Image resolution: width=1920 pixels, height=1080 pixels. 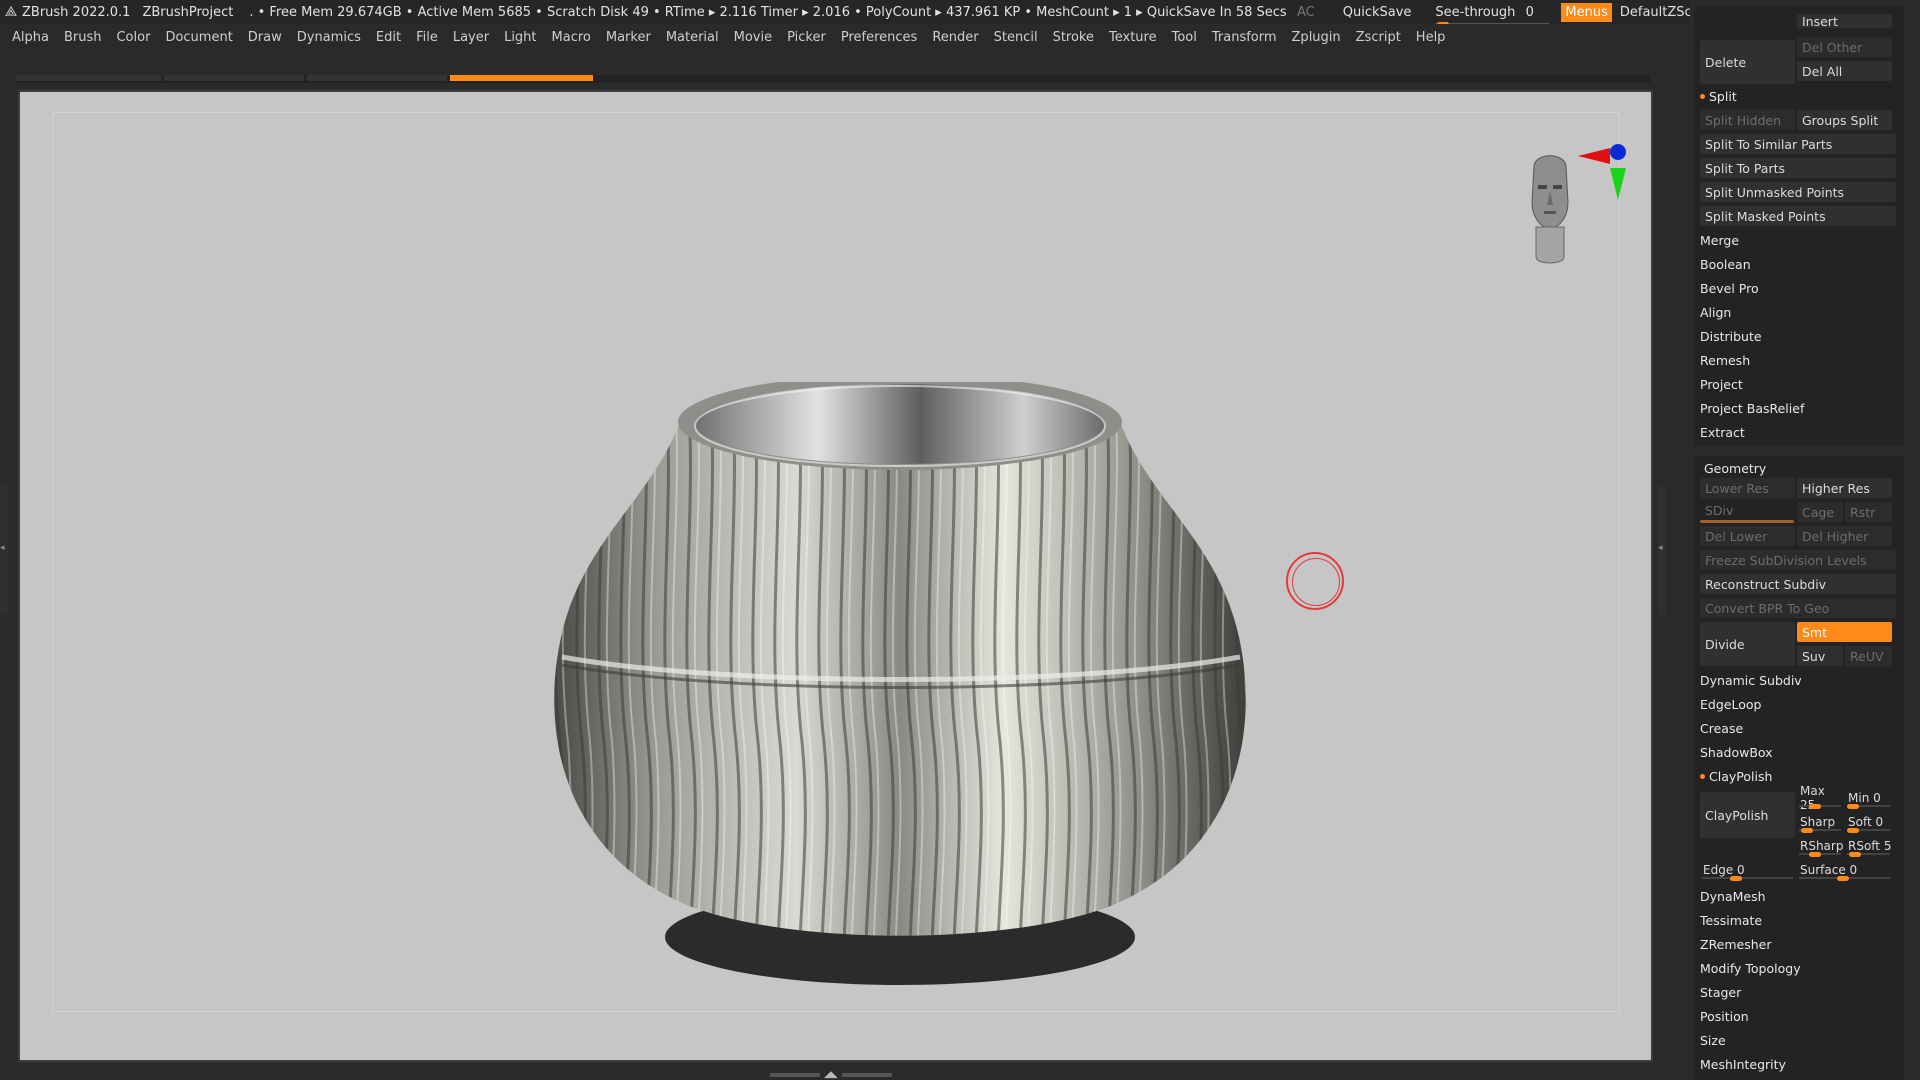 I want to click on menu-color: Color, so click(x=133, y=37).